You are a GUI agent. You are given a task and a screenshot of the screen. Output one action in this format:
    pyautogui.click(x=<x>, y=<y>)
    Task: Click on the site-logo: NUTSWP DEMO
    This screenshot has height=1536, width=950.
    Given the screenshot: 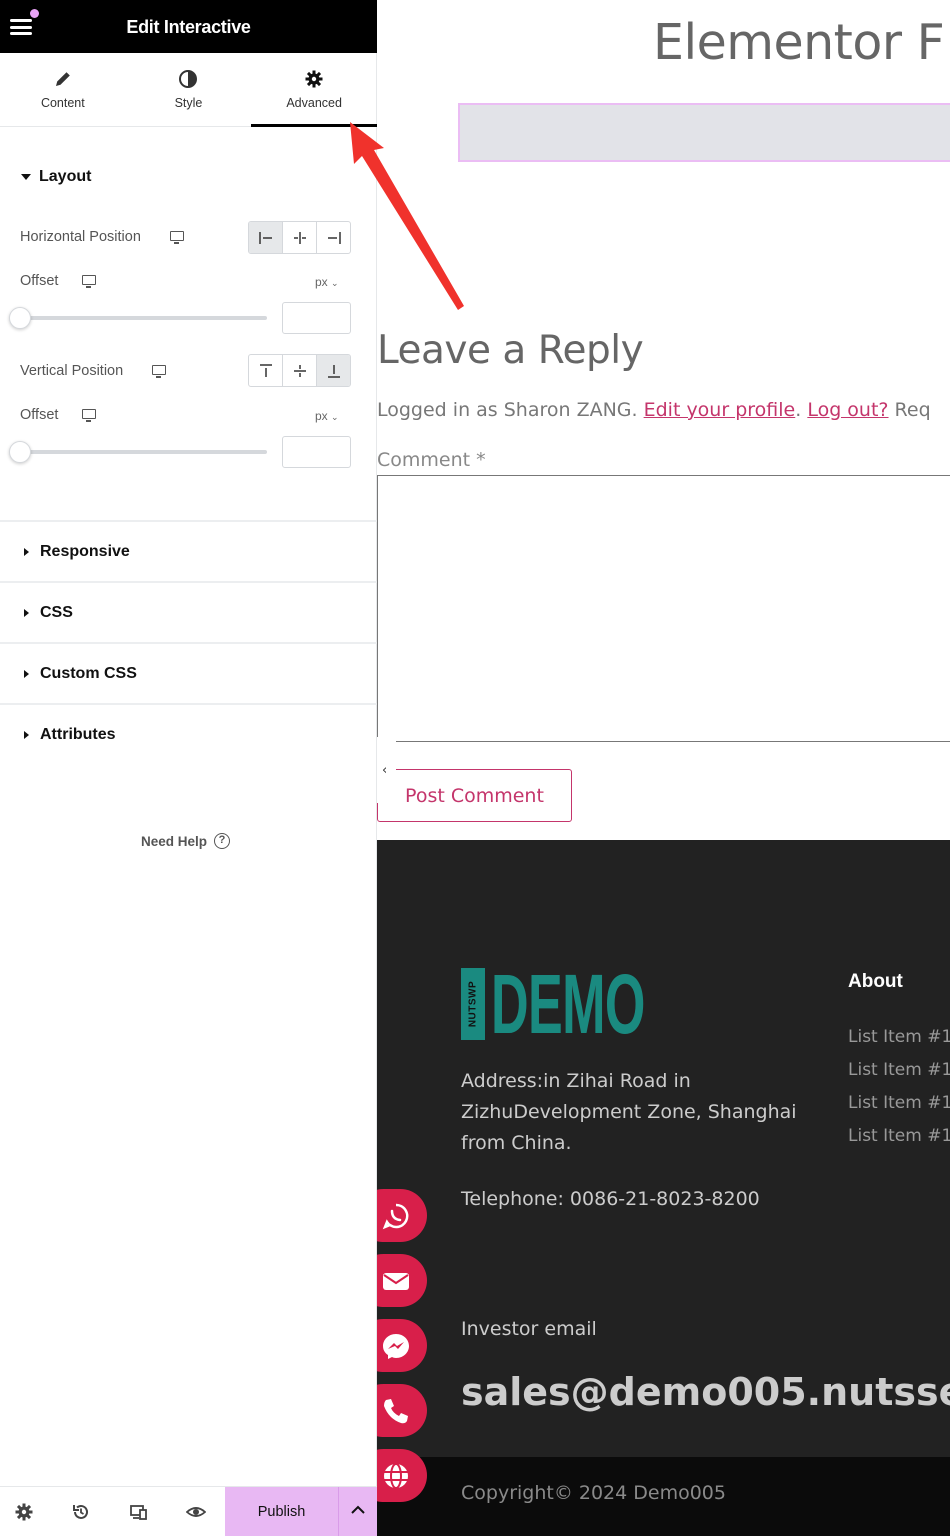 What is the action you would take?
    pyautogui.click(x=600, y=1004)
    